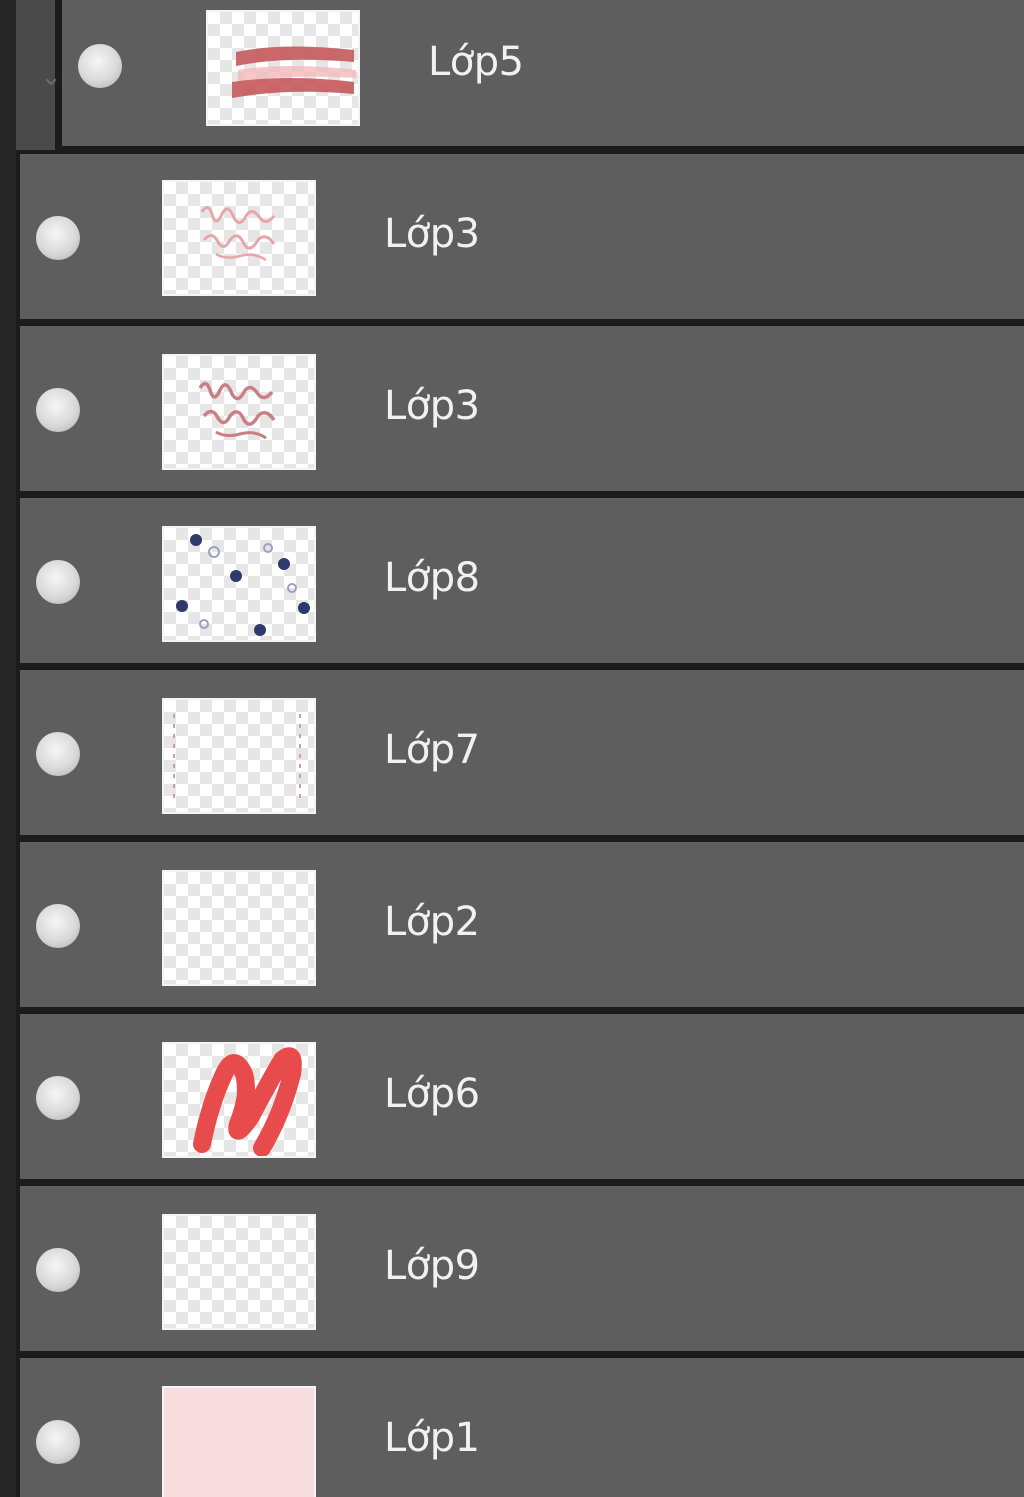  Describe the element at coordinates (543, 73) in the screenshot. I see `layer-row: Lớp5` at that location.